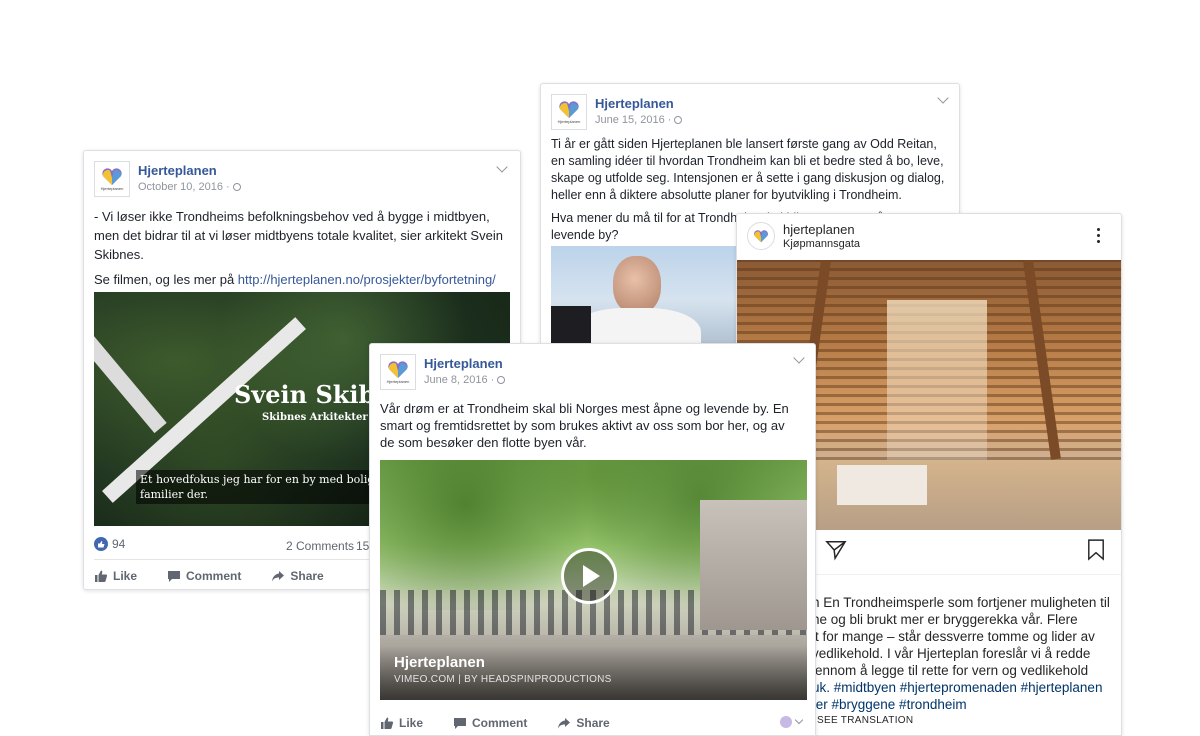 The width and height of the screenshot is (1200, 736). I want to click on window-light, so click(937, 385).